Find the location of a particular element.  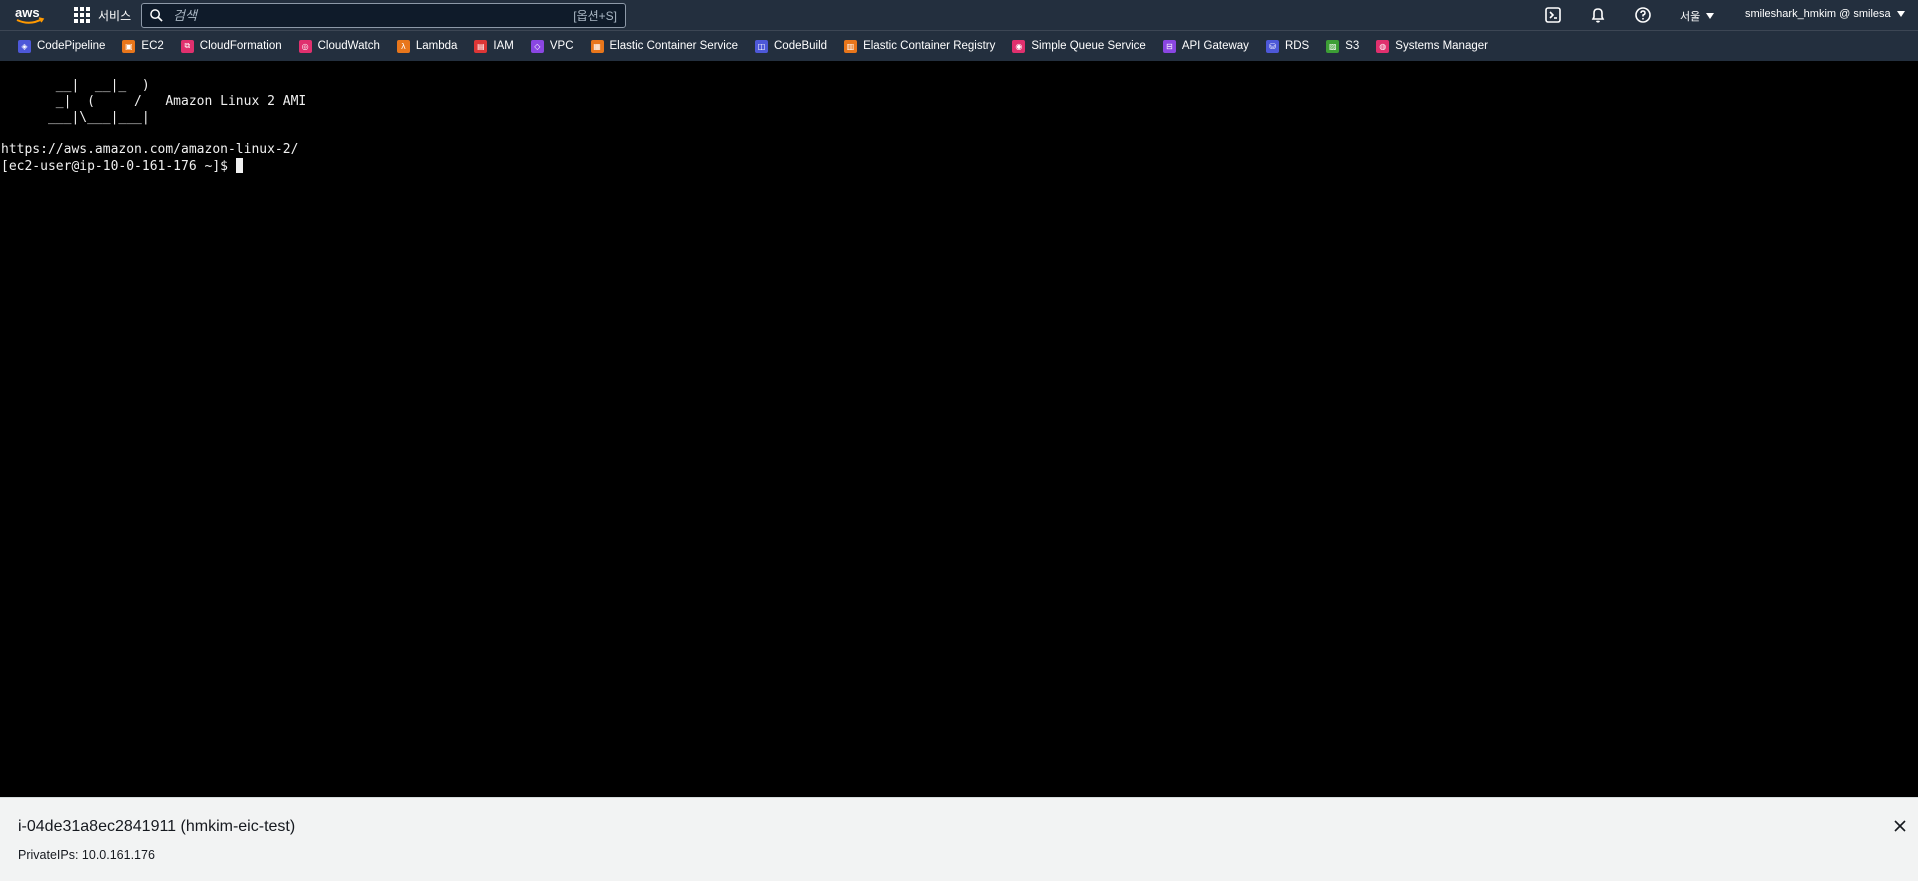

terminal-cursor is located at coordinates (239, 165).